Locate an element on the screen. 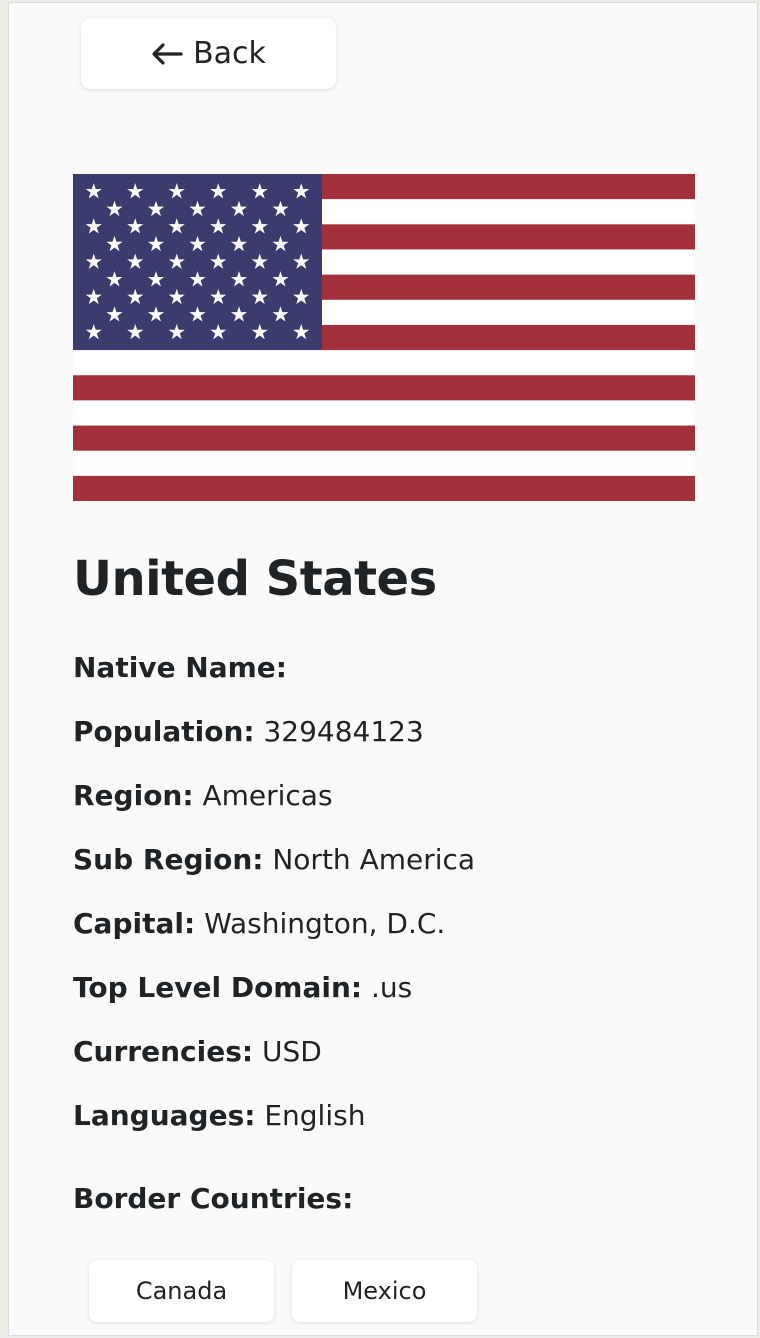 The width and height of the screenshot is (760, 1338). back-button: Back is located at coordinates (208, 53).